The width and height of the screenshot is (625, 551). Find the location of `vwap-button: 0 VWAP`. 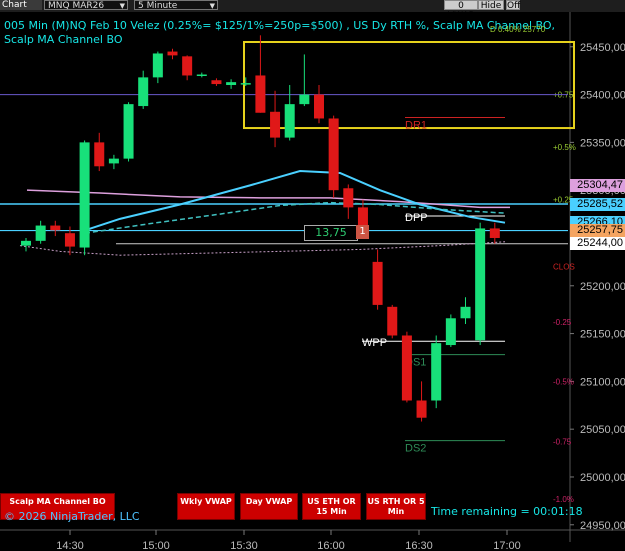

vwap-button: 0 VWAP is located at coordinates (461, 10).